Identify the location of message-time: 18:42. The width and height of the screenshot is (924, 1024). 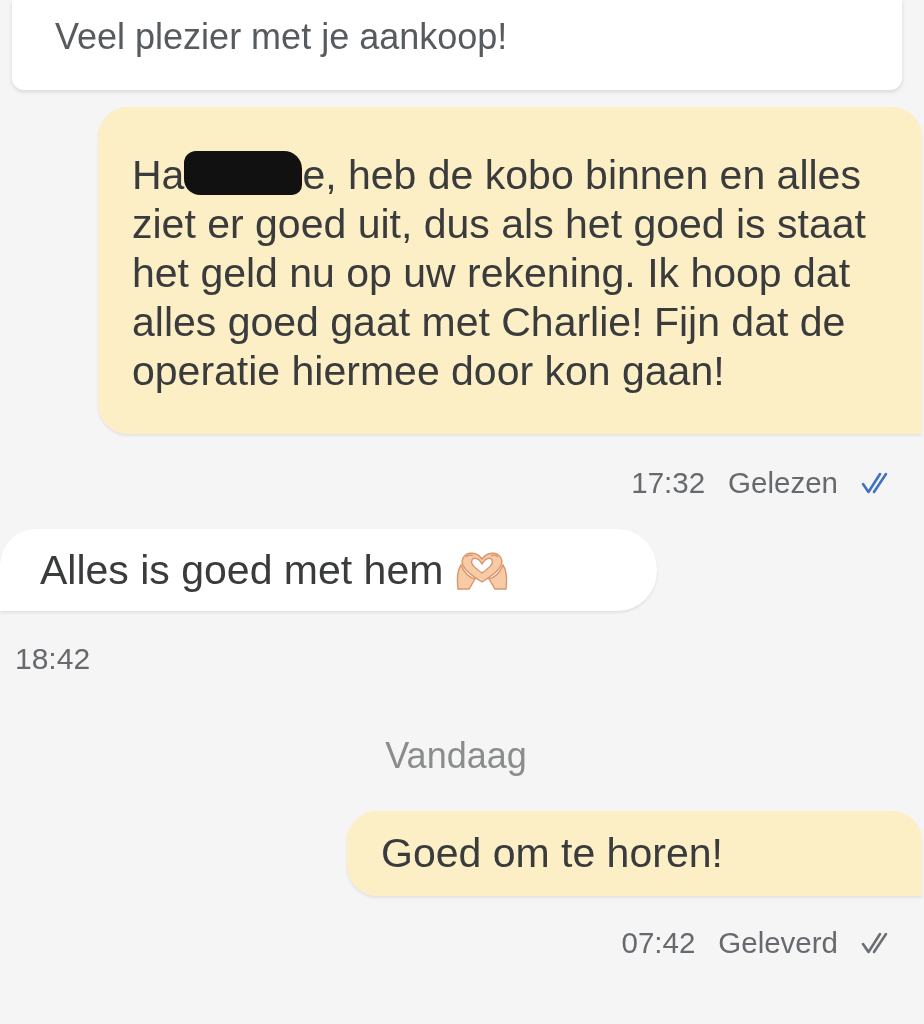
(53, 659).